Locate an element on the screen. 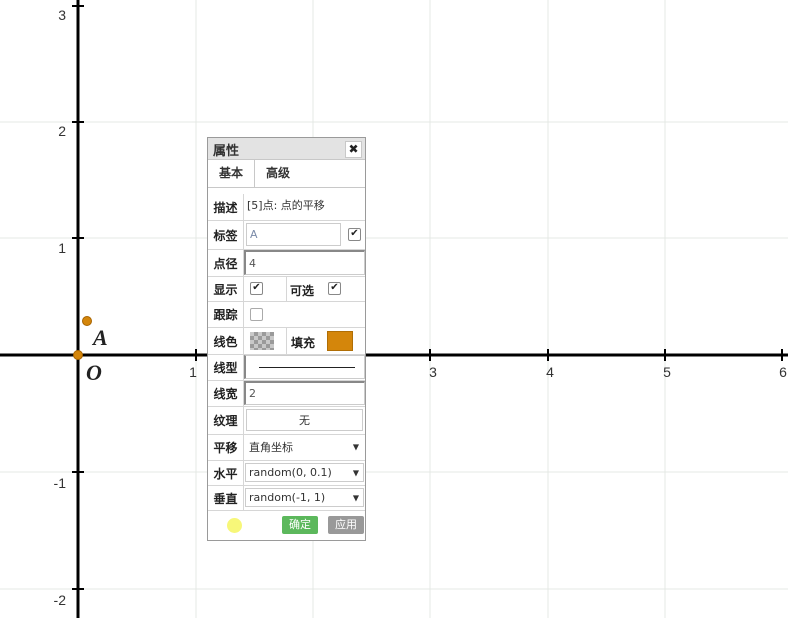 This screenshot has width=788, height=618. row-label: 纹理 is located at coordinates (226, 420).